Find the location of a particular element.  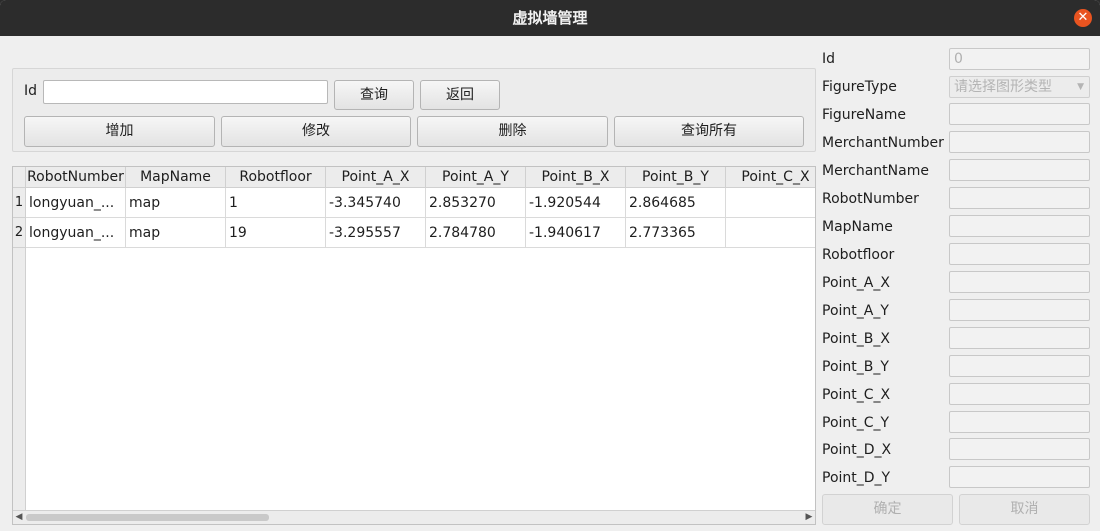

form-label-point-c-x: Point_C_X is located at coordinates (856, 395).